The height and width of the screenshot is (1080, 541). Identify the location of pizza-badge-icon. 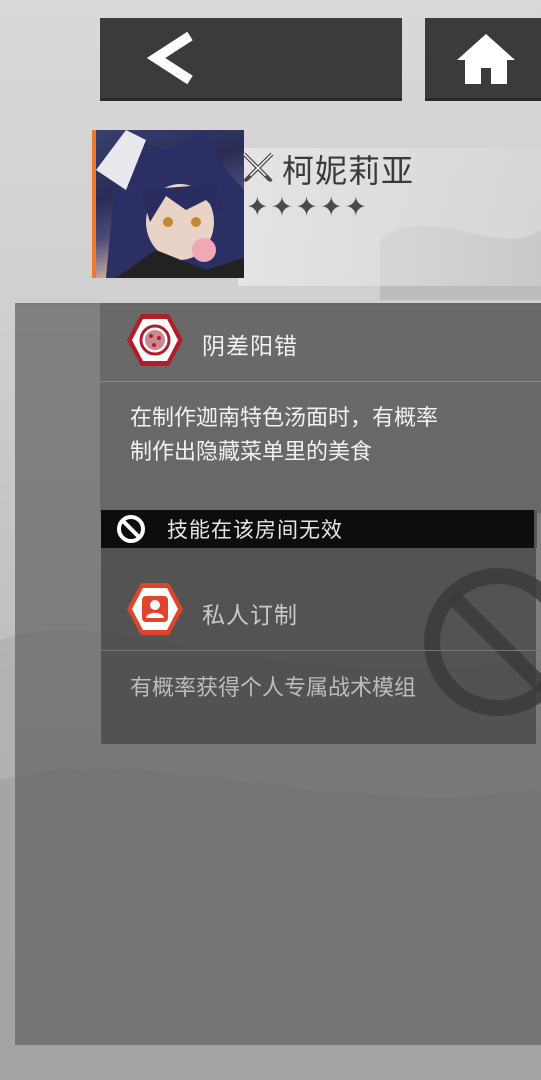
(155, 340).